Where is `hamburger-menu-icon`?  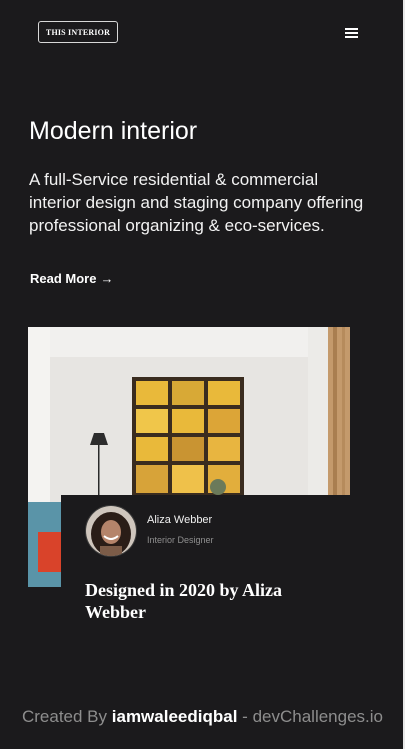
hamburger-menu-icon is located at coordinates (351, 33).